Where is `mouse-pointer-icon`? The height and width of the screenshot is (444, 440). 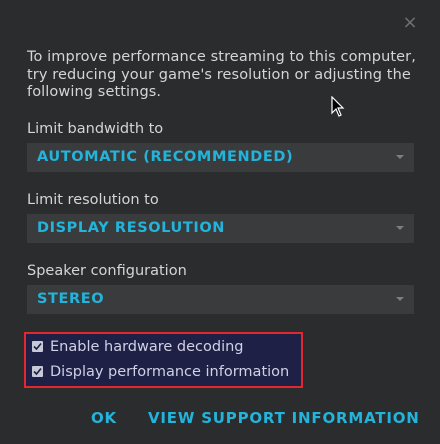 mouse-pointer-icon is located at coordinates (338, 106).